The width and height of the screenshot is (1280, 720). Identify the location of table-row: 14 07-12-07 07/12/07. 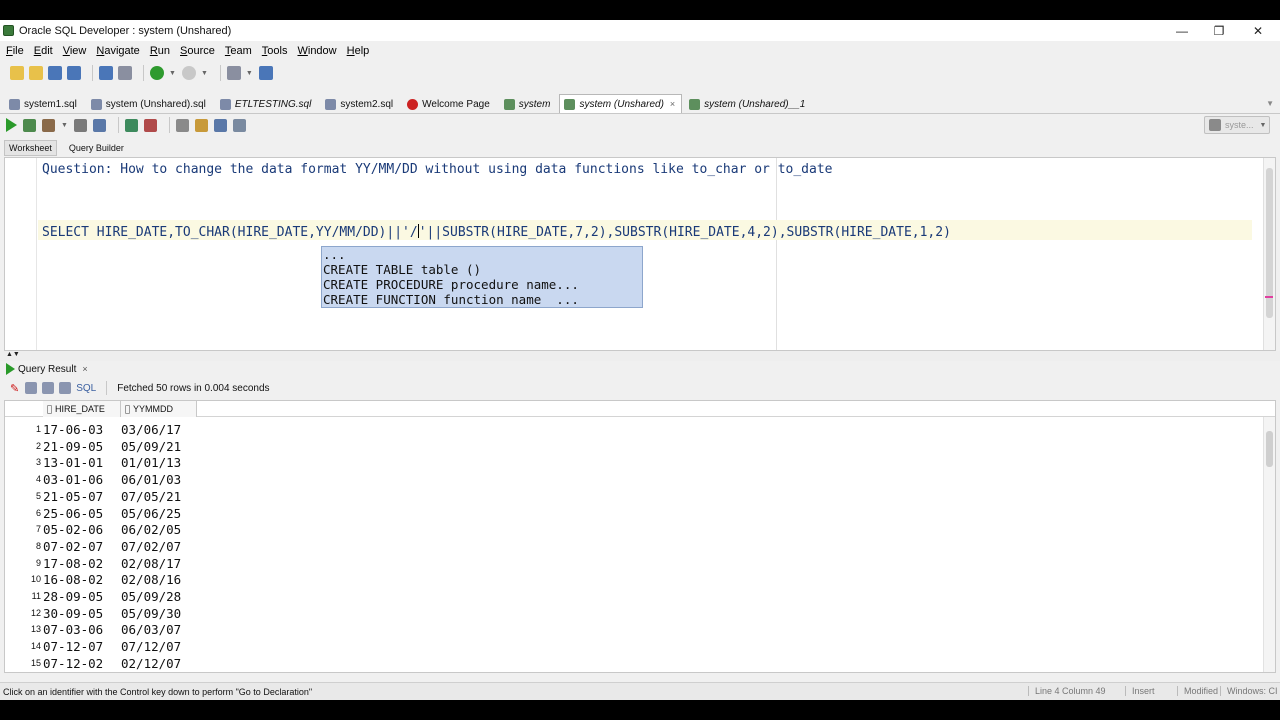
(105, 646).